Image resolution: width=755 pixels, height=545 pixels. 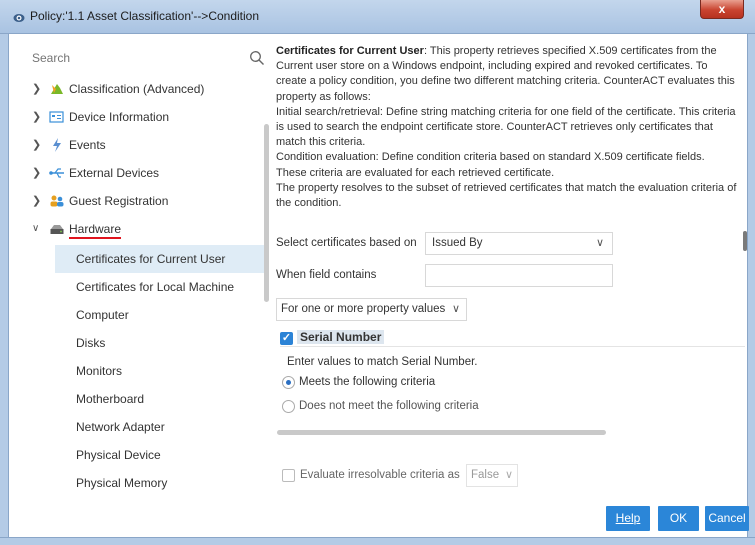 I want to click on property-values-select: For one or more property values ∨, so click(x=371, y=309).